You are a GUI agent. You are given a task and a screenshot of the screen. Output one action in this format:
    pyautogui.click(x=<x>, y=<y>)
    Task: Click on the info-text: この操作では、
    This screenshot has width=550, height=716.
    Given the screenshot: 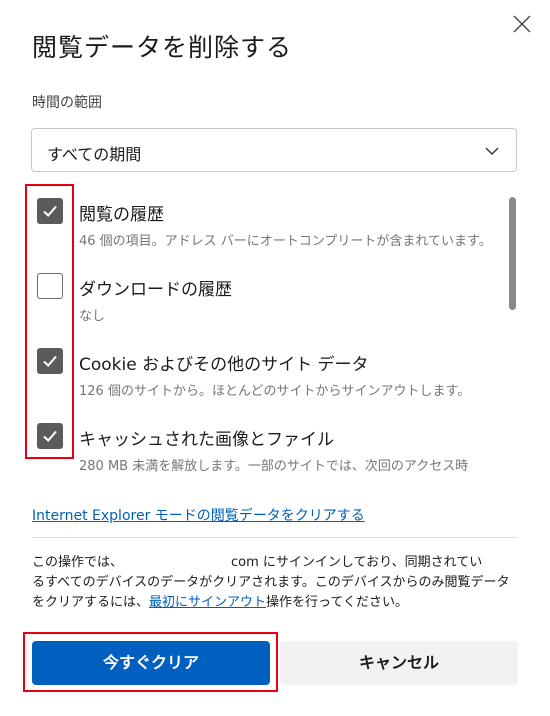 What is the action you would take?
    pyautogui.click(x=78, y=562)
    